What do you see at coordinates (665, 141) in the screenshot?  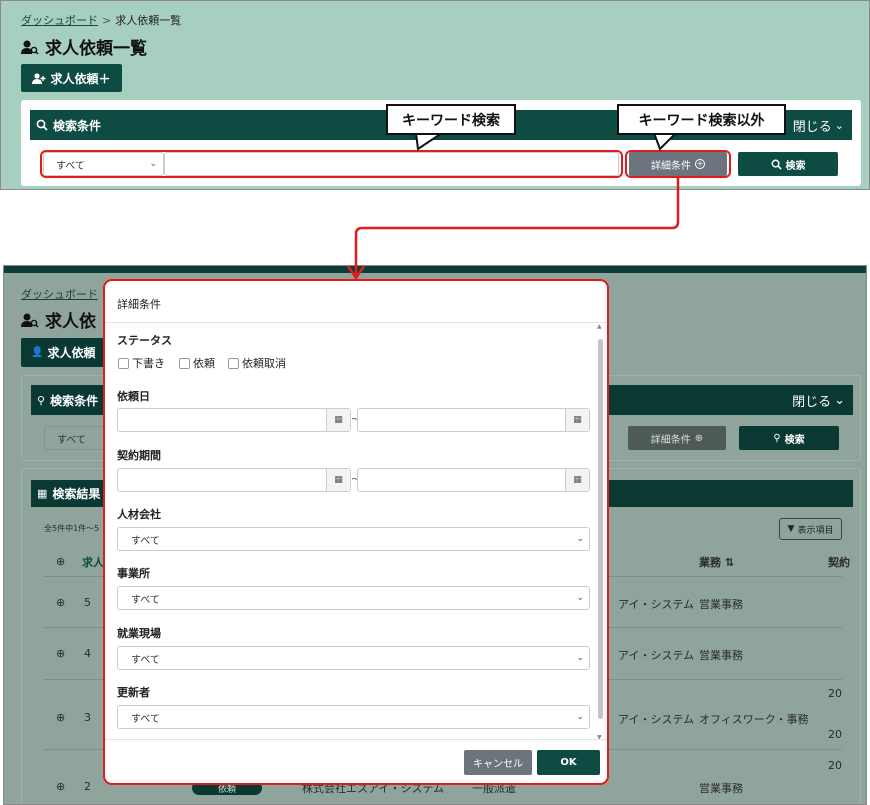 I see `callout-pointer-other` at bounding box center [665, 141].